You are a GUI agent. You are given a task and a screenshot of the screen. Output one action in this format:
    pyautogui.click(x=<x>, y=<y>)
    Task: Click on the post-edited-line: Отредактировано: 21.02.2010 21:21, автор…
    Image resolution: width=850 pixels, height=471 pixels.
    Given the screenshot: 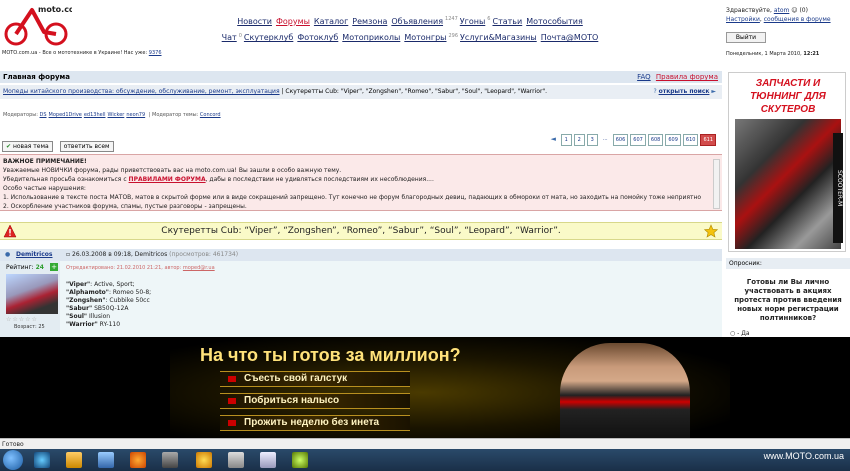 What is the action you would take?
    pyautogui.click(x=140, y=268)
    